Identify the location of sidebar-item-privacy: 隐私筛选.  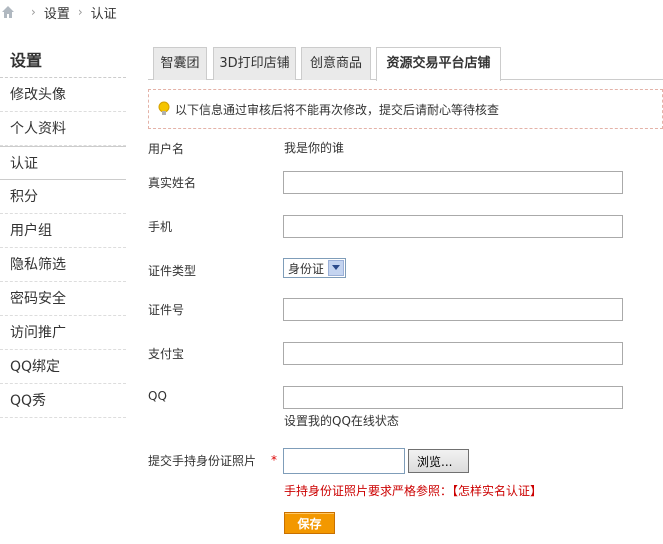
(63, 265).